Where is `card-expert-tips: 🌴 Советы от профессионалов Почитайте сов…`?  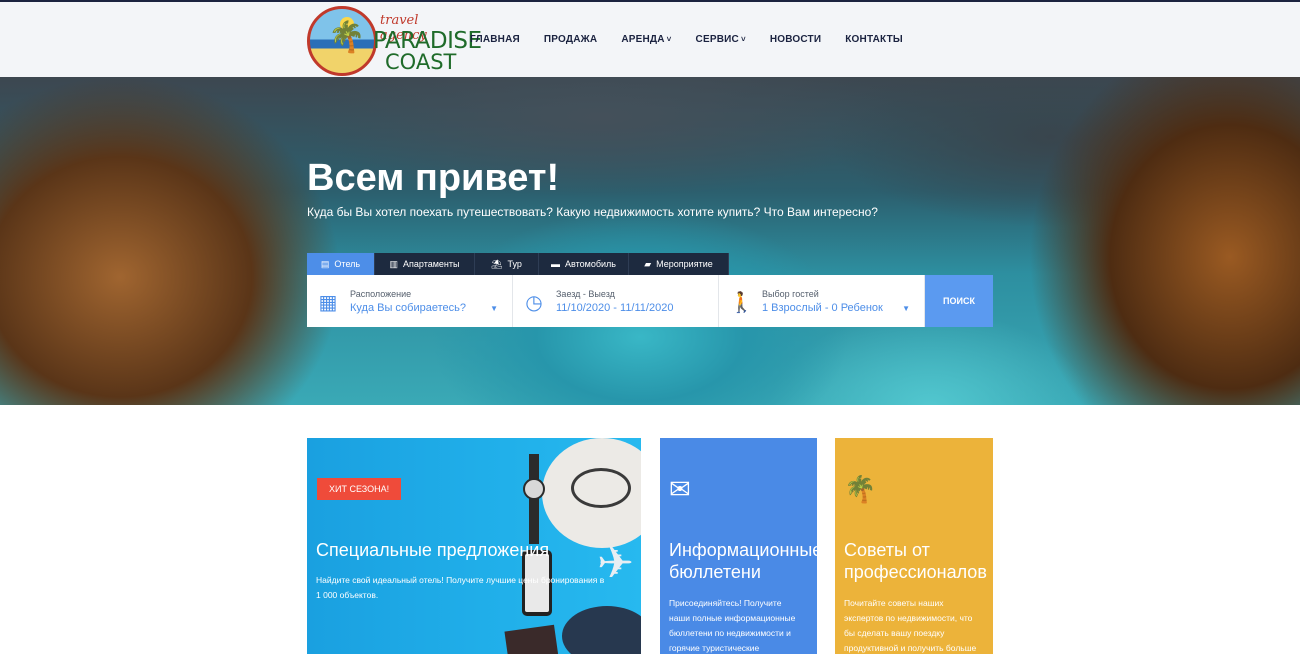
card-expert-tips: 🌴 Советы от профессионалов Почитайте сов… is located at coordinates (914, 546).